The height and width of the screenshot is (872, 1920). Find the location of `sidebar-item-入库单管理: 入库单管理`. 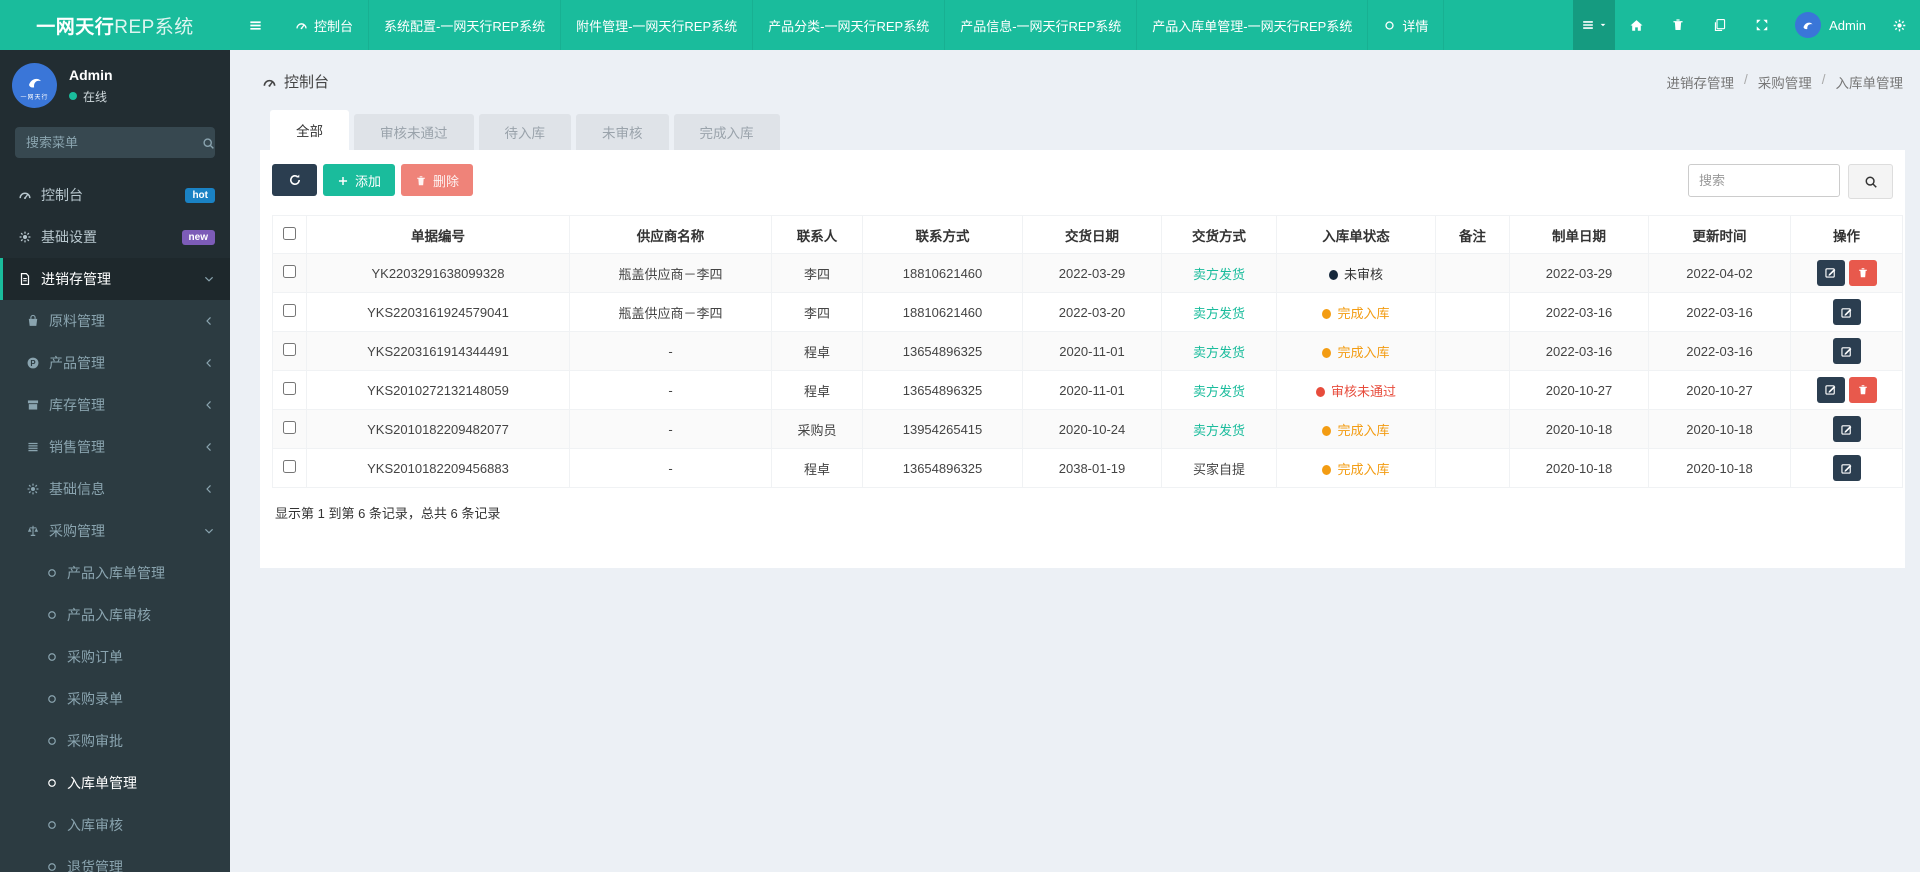

sidebar-item-入库单管理: 入库单管理 is located at coordinates (115, 783).